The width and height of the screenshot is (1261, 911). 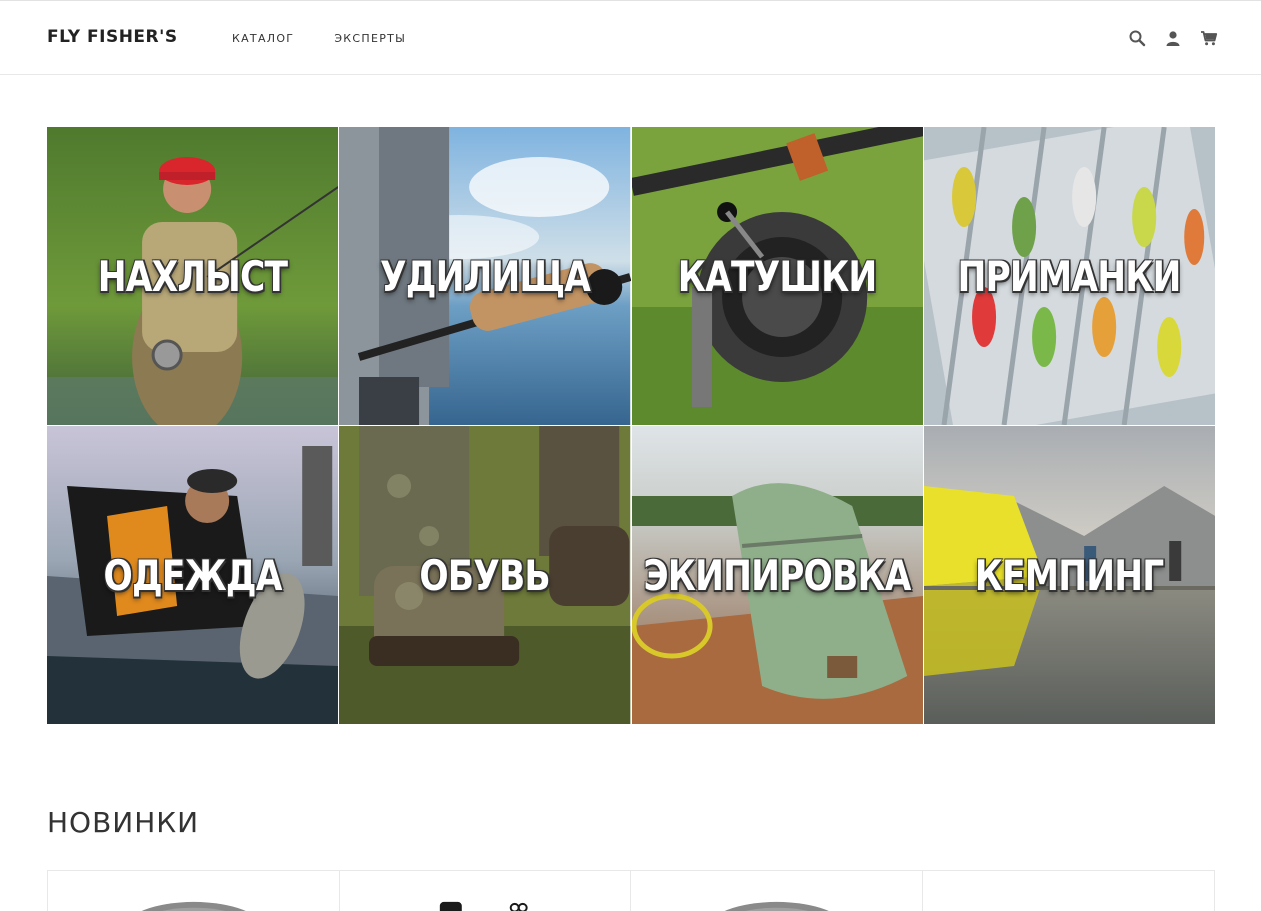 I want to click on category-label: НАХЛЫСТ, so click(x=192, y=276).